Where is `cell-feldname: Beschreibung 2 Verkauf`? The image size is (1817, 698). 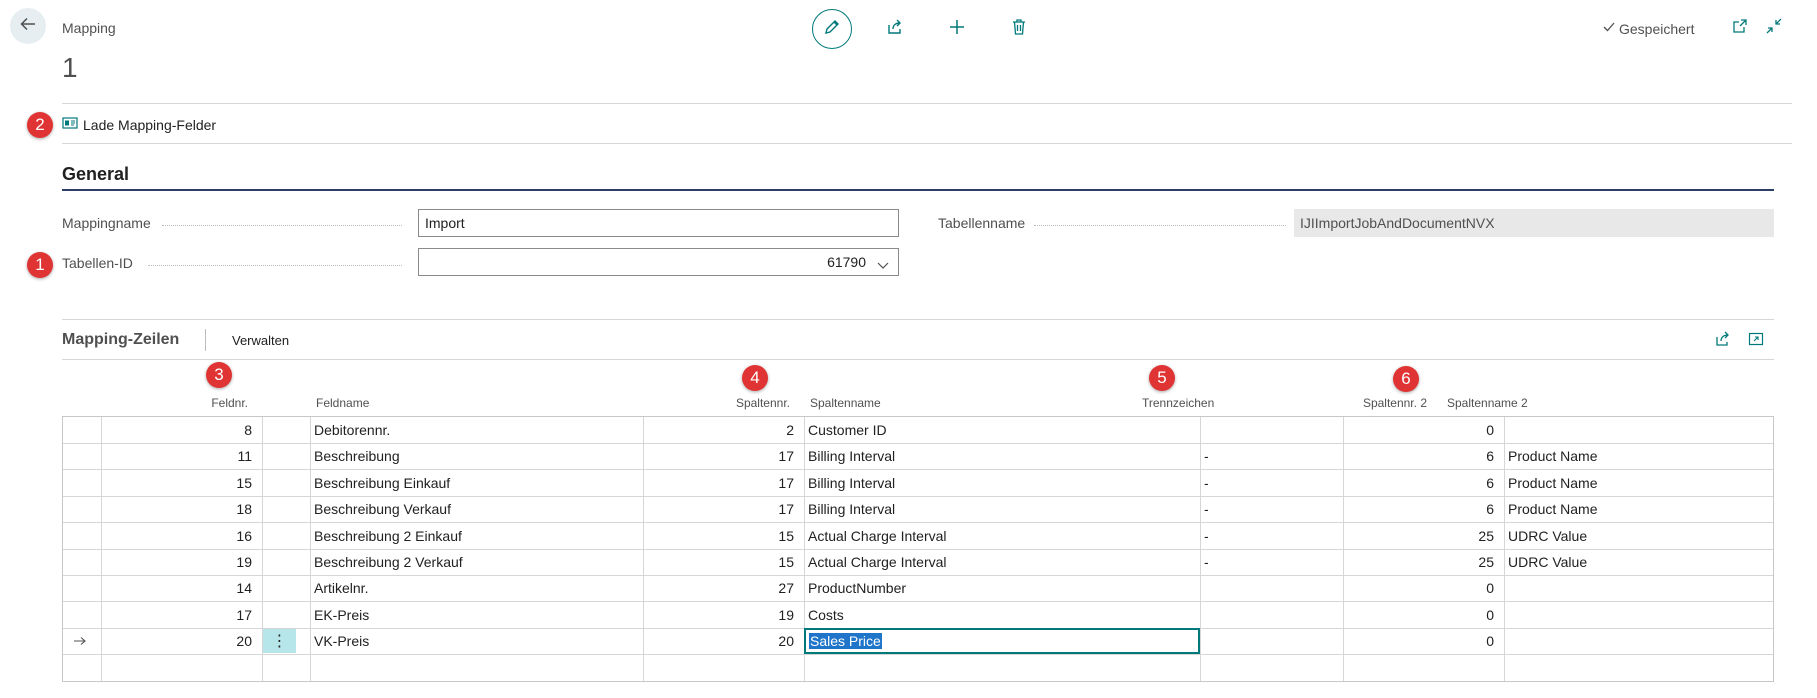
cell-feldname: Beschreibung 2 Verkauf is located at coordinates (476, 562).